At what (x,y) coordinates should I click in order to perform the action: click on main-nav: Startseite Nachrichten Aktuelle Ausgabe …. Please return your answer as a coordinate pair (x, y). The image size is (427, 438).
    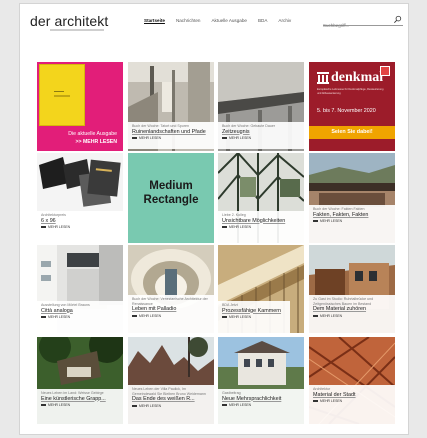
    Looking at the image, I should click on (223, 20).